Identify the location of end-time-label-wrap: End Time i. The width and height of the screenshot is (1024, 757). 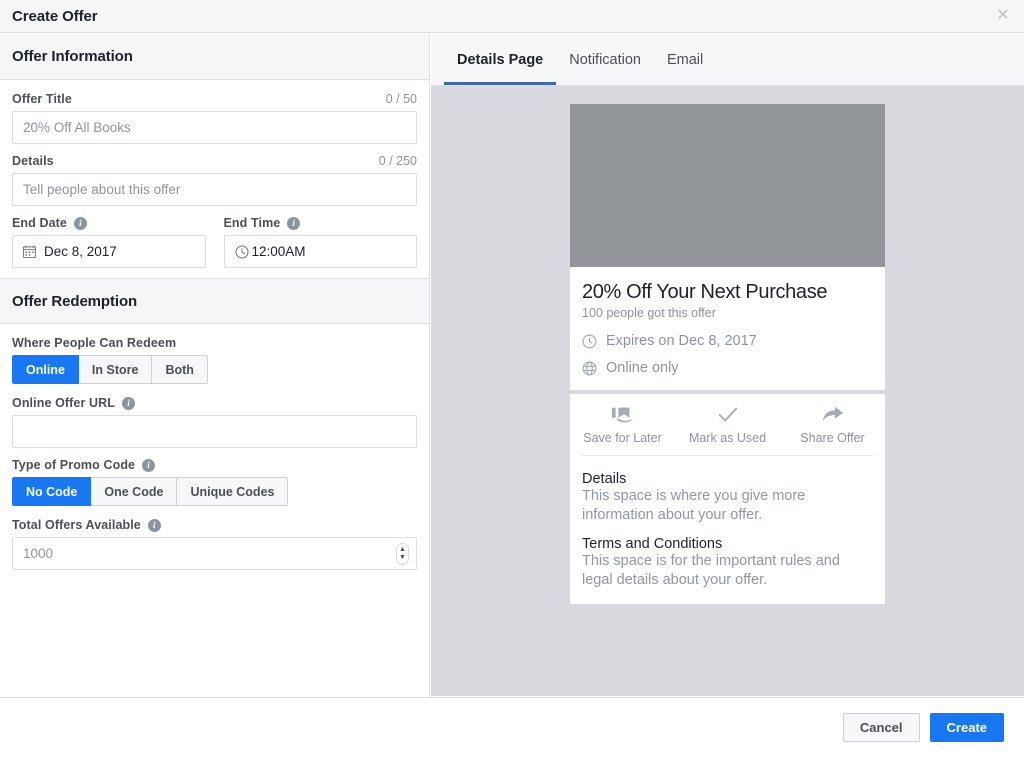
(321, 223).